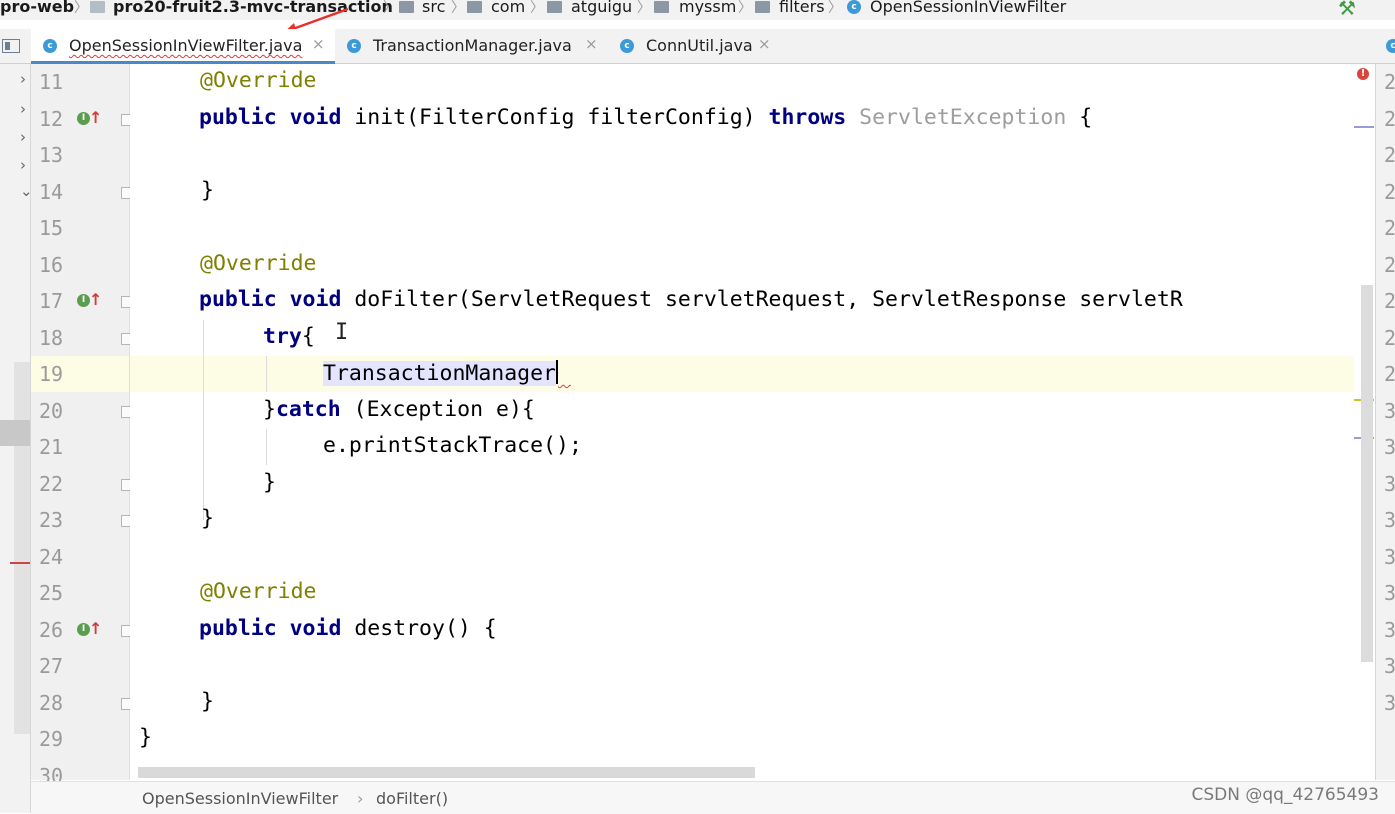 Image resolution: width=1395 pixels, height=814 pixels. Describe the element at coordinates (1364, 127) in the screenshot. I see `marker` at that location.